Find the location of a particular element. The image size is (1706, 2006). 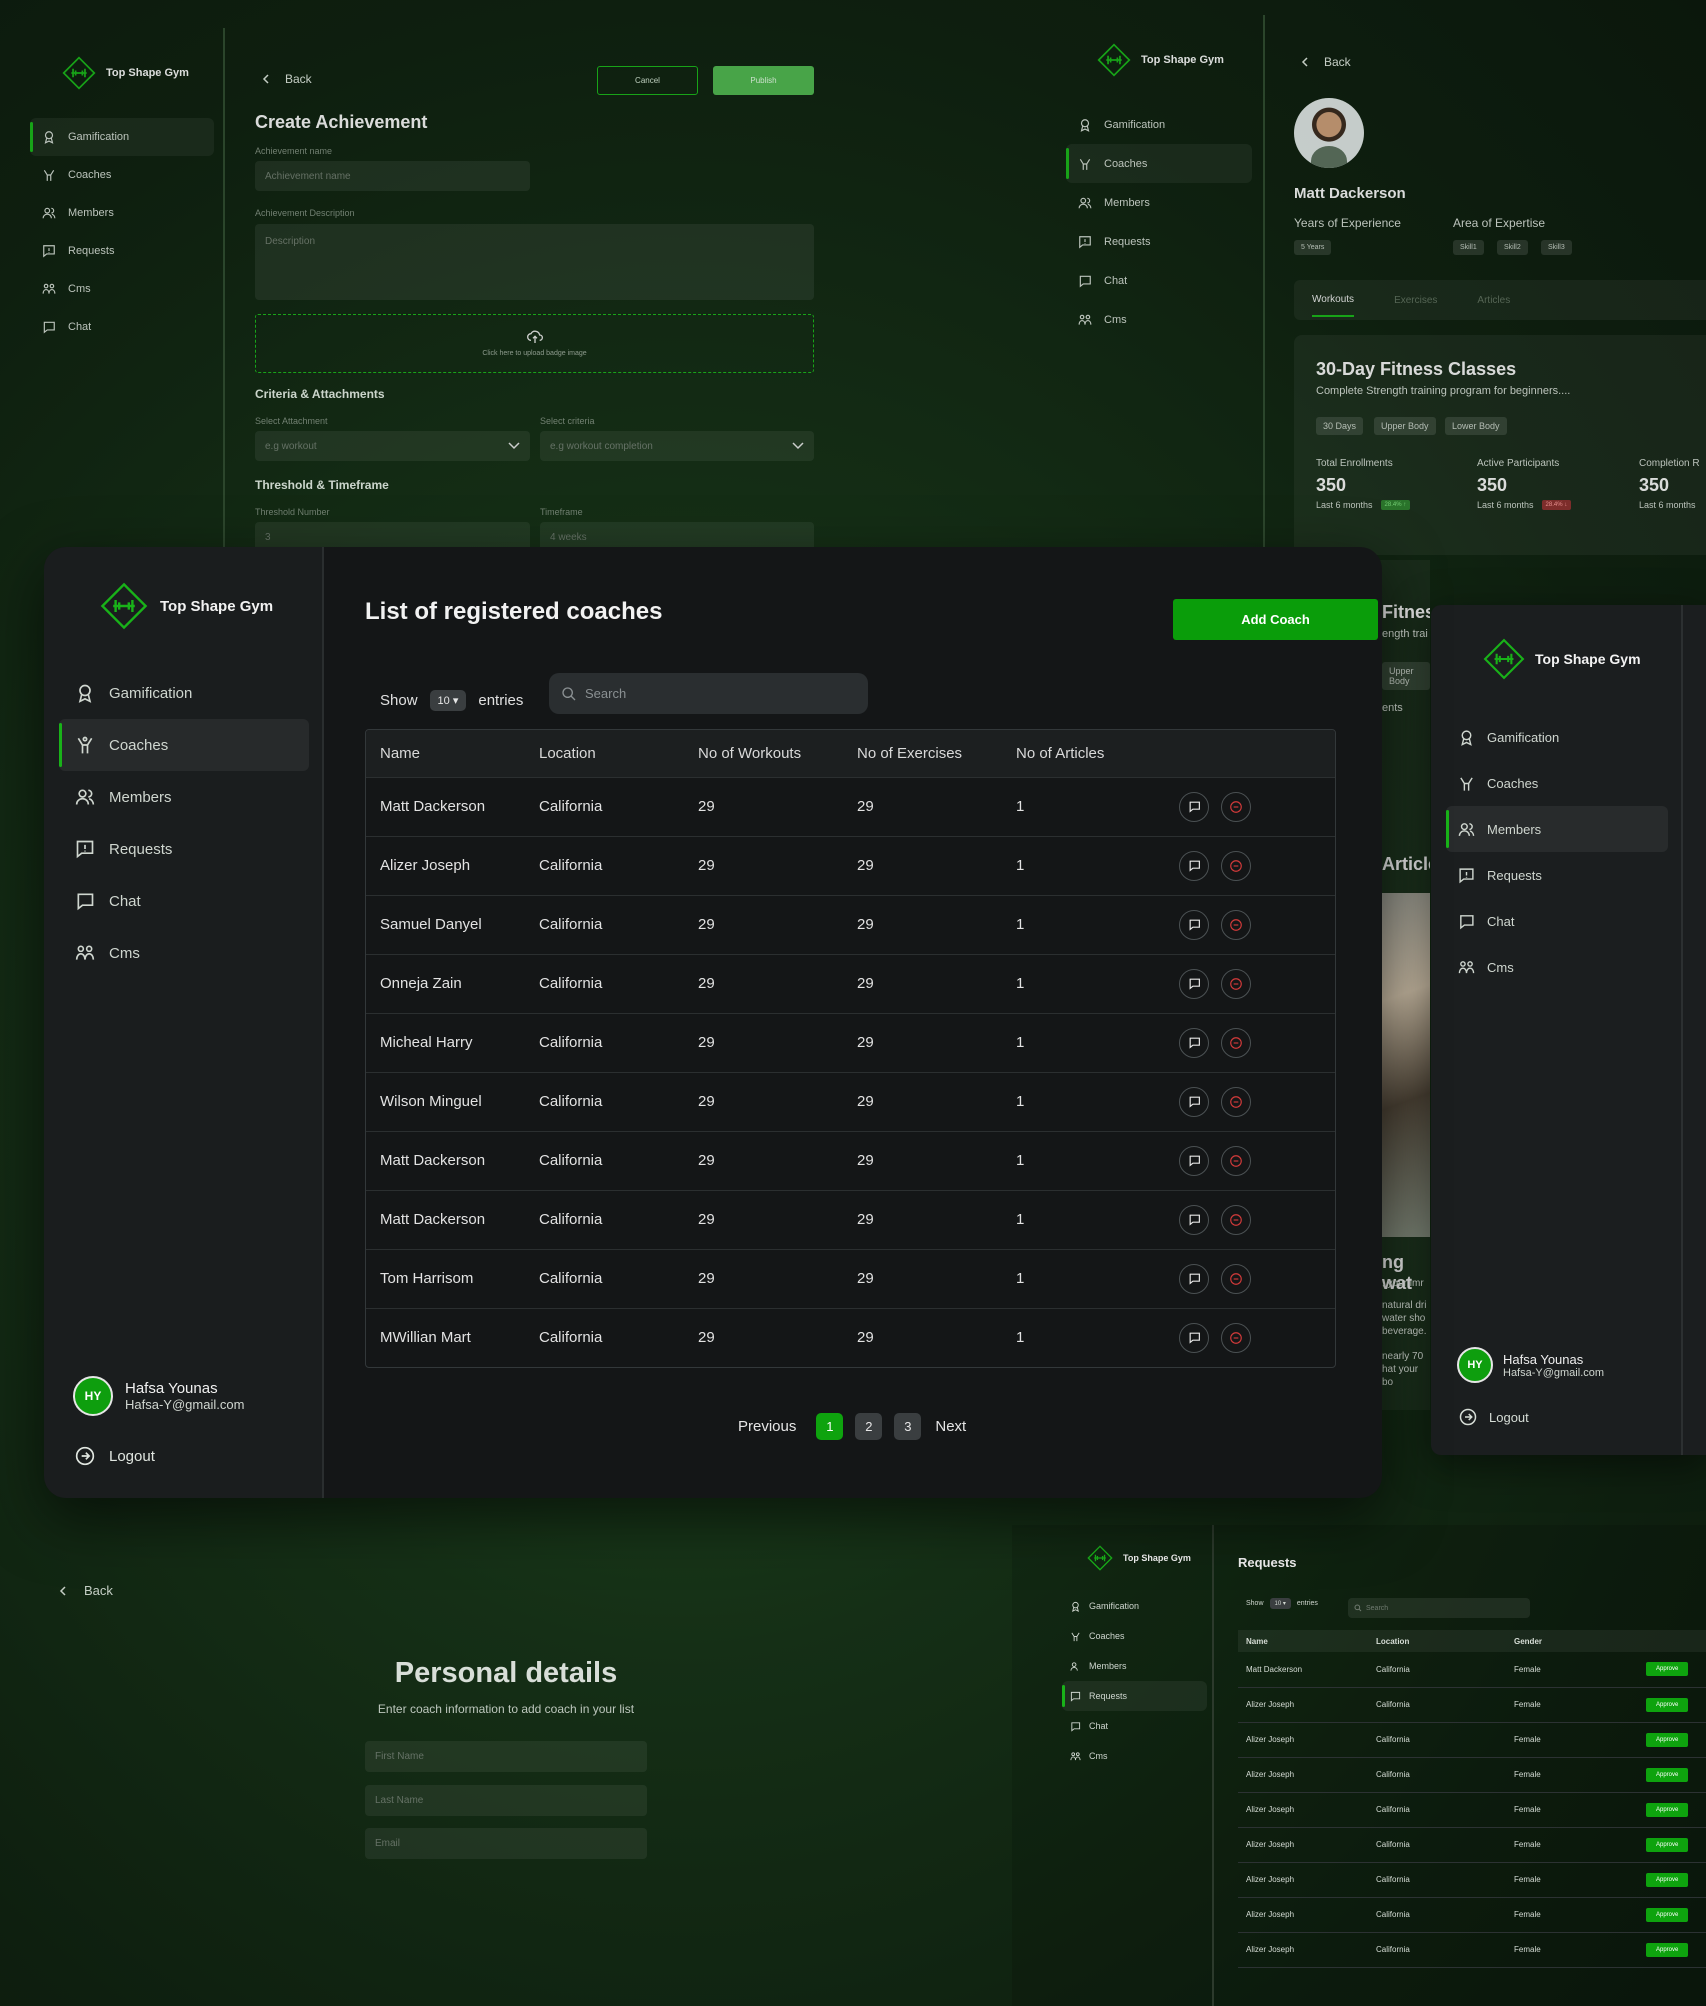

threshold-input: 3 is located at coordinates (392, 535).